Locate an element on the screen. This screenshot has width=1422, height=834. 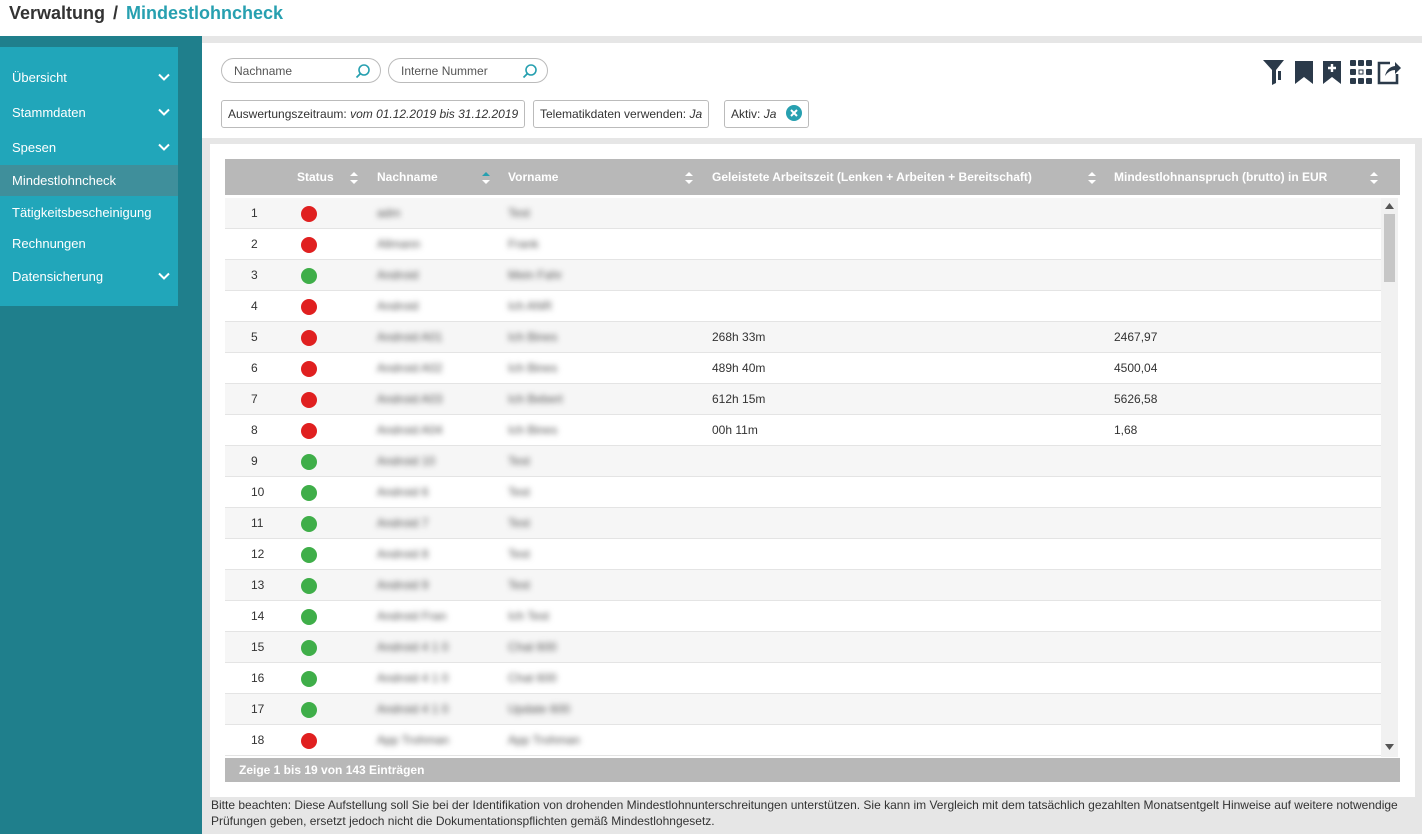
table-row: 1 adm Test is located at coordinates (803, 213).